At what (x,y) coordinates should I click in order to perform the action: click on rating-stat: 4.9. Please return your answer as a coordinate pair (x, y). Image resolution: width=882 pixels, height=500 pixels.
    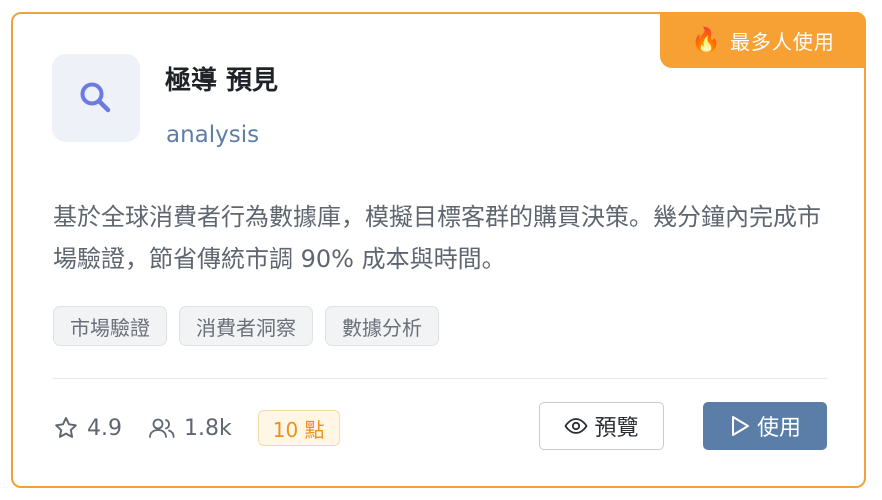
    Looking at the image, I should click on (87, 428).